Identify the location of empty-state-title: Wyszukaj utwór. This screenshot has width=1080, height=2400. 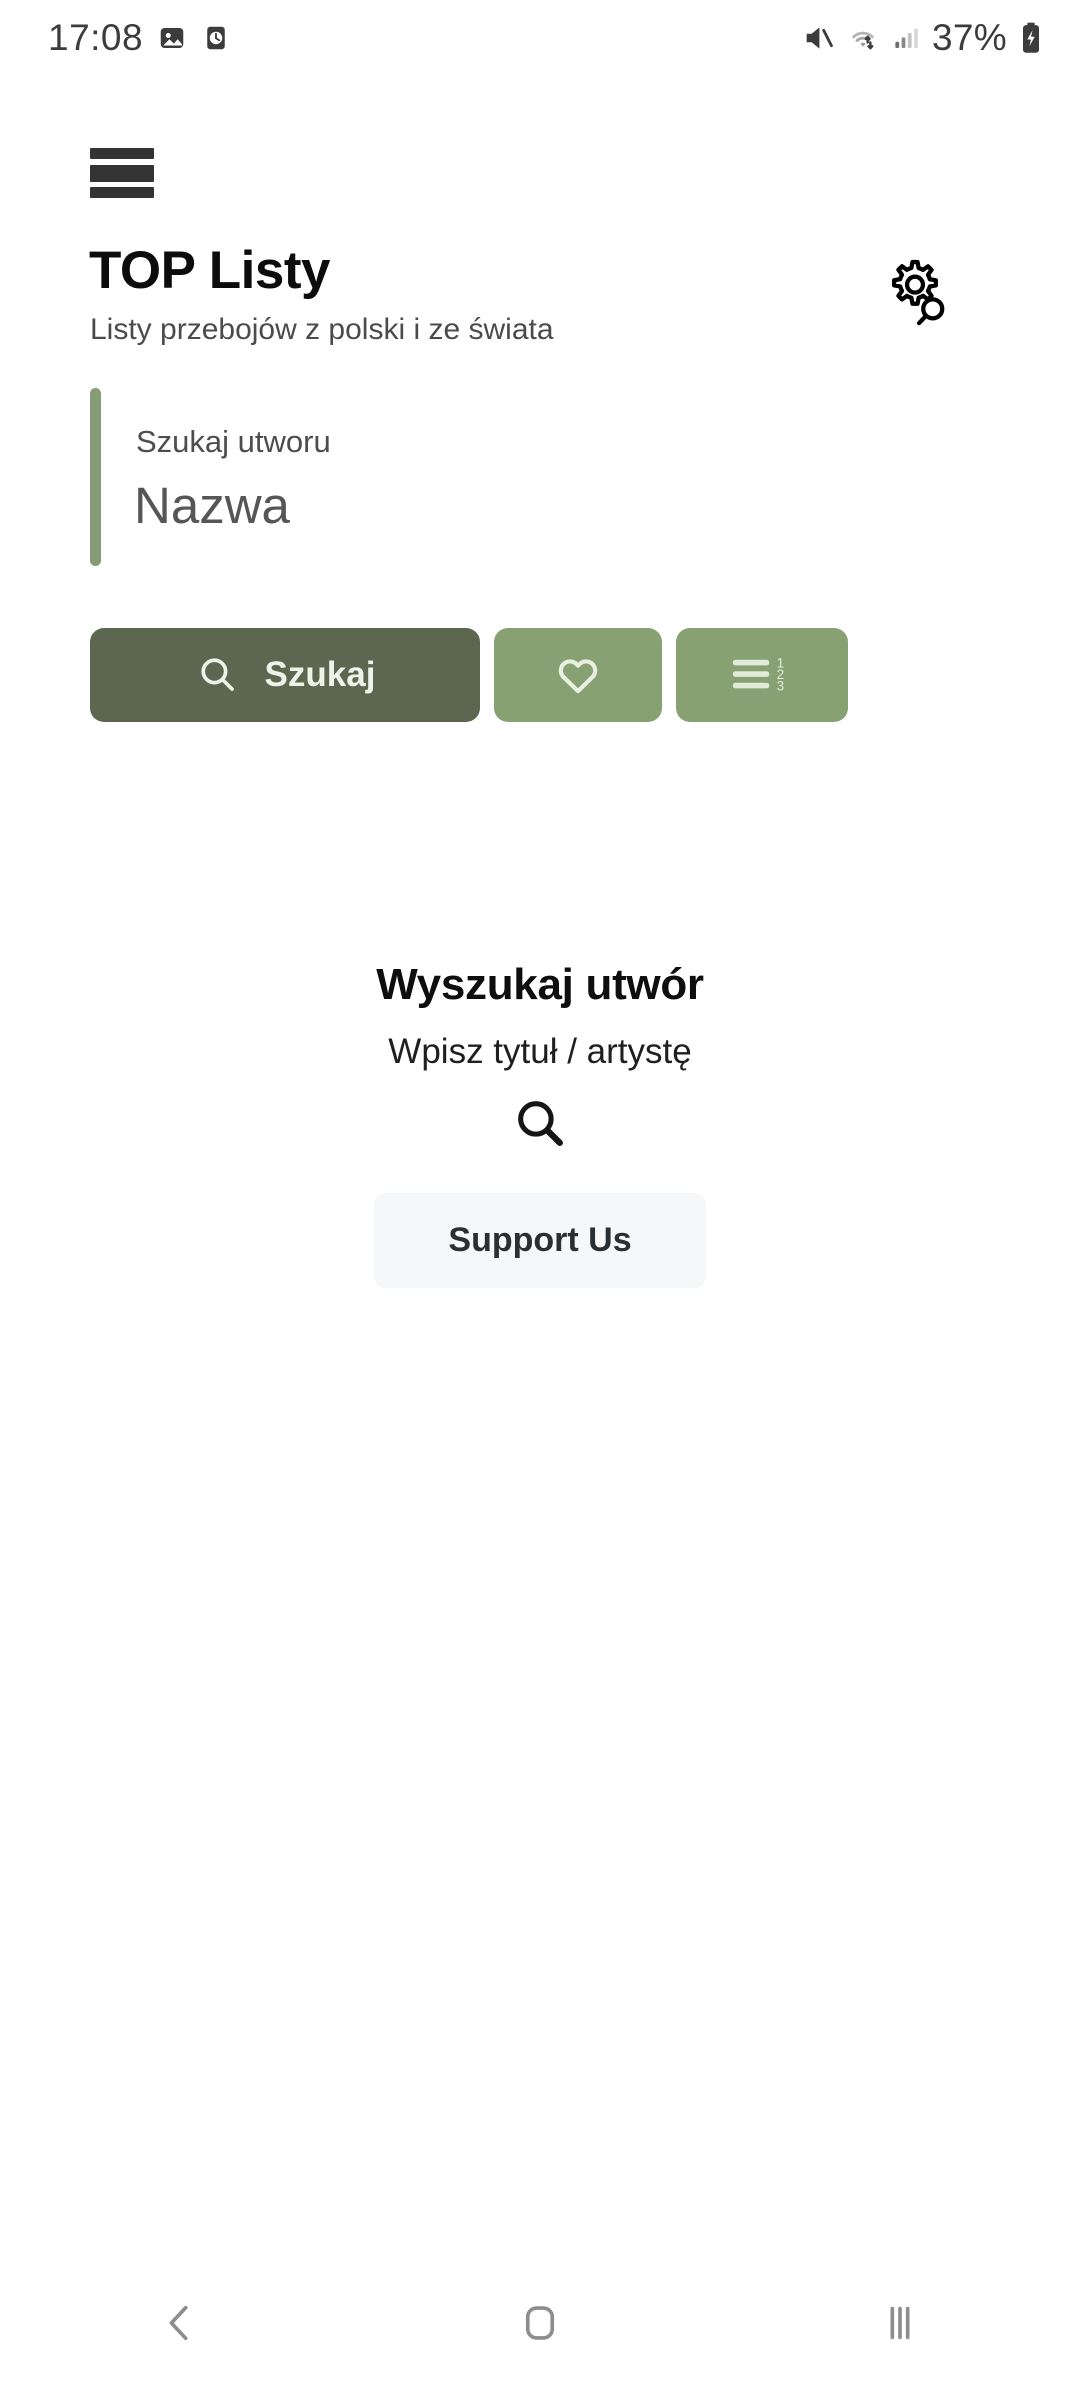
(540, 984).